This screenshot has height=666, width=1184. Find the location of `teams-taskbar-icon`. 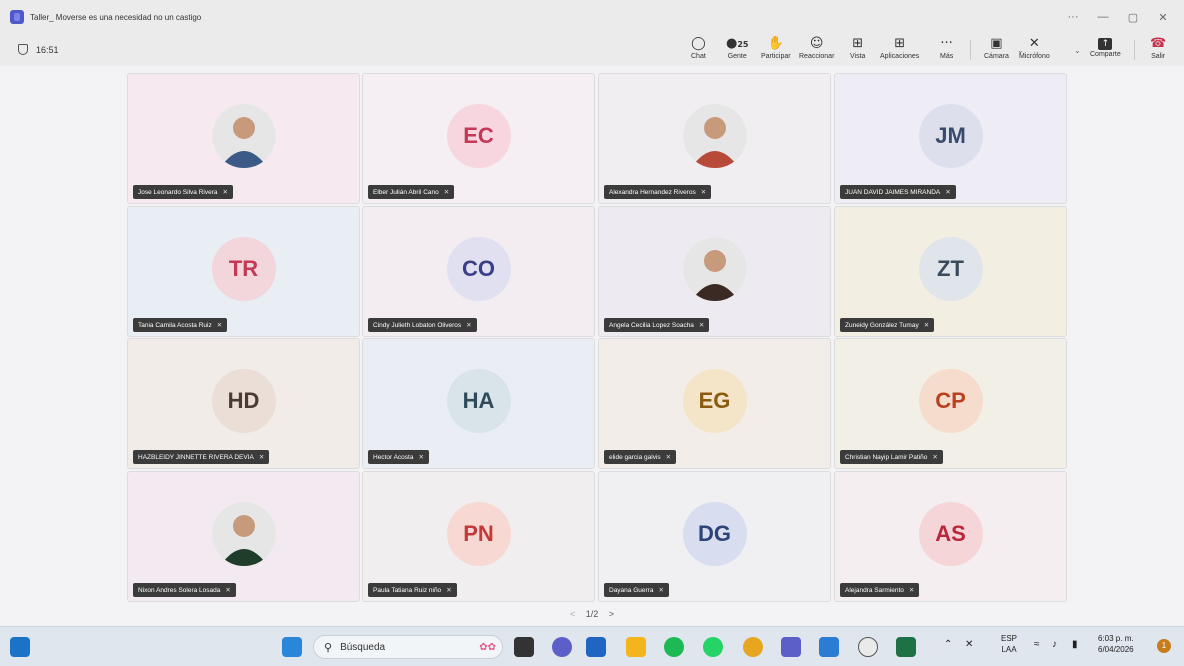

teams-taskbar-icon is located at coordinates (791, 647).